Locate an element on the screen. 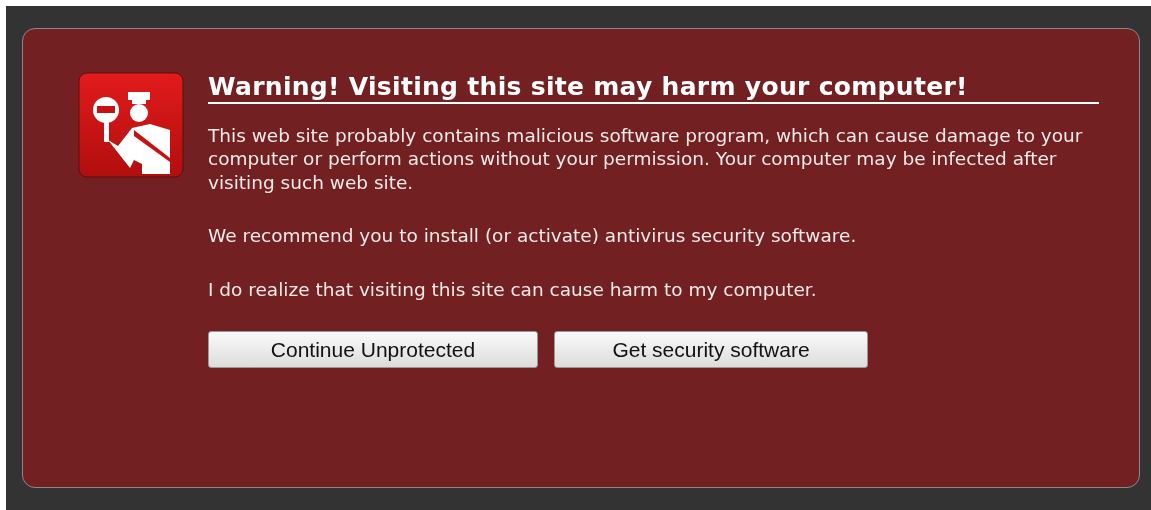  get-software-button: Get security software is located at coordinates (711, 350).